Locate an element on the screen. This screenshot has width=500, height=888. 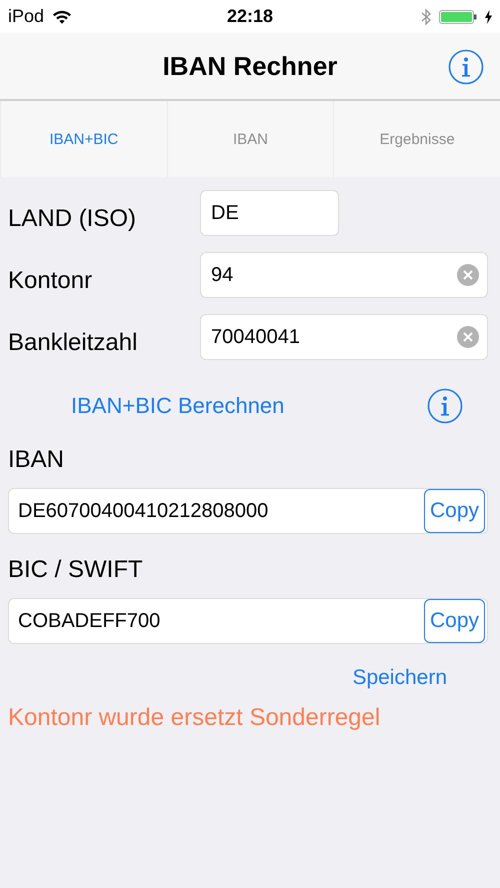
result-field: DE60700400410212808000 Copy is located at coordinates (248, 511).